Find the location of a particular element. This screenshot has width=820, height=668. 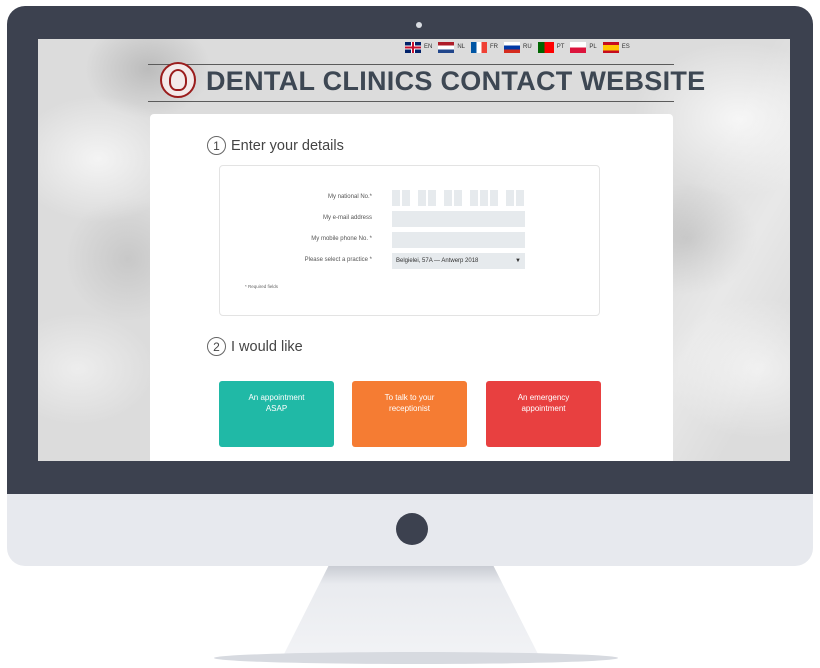

monitor-chin is located at coordinates (410, 530).